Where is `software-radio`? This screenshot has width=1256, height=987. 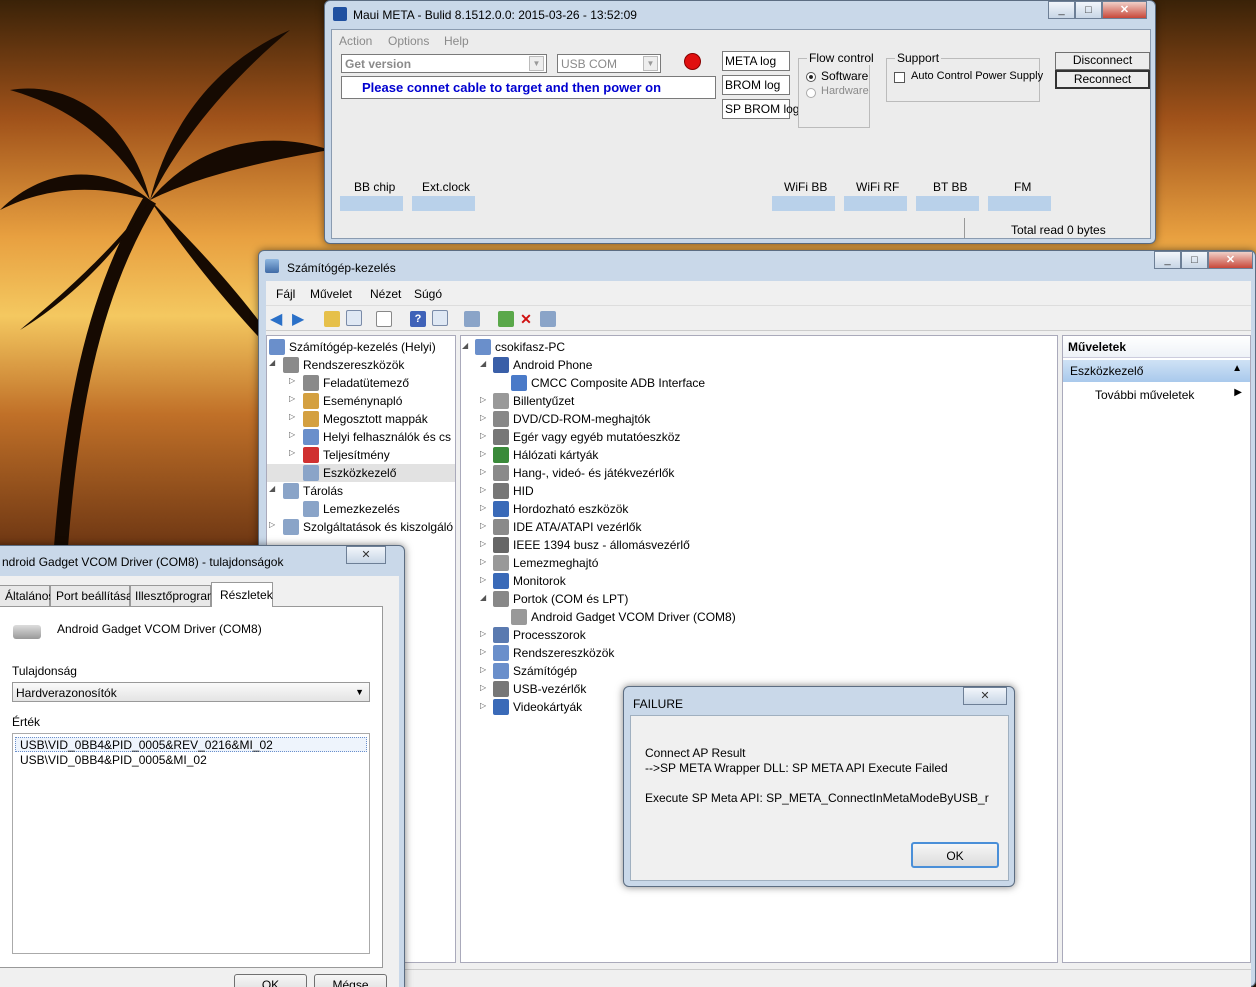 software-radio is located at coordinates (811, 77).